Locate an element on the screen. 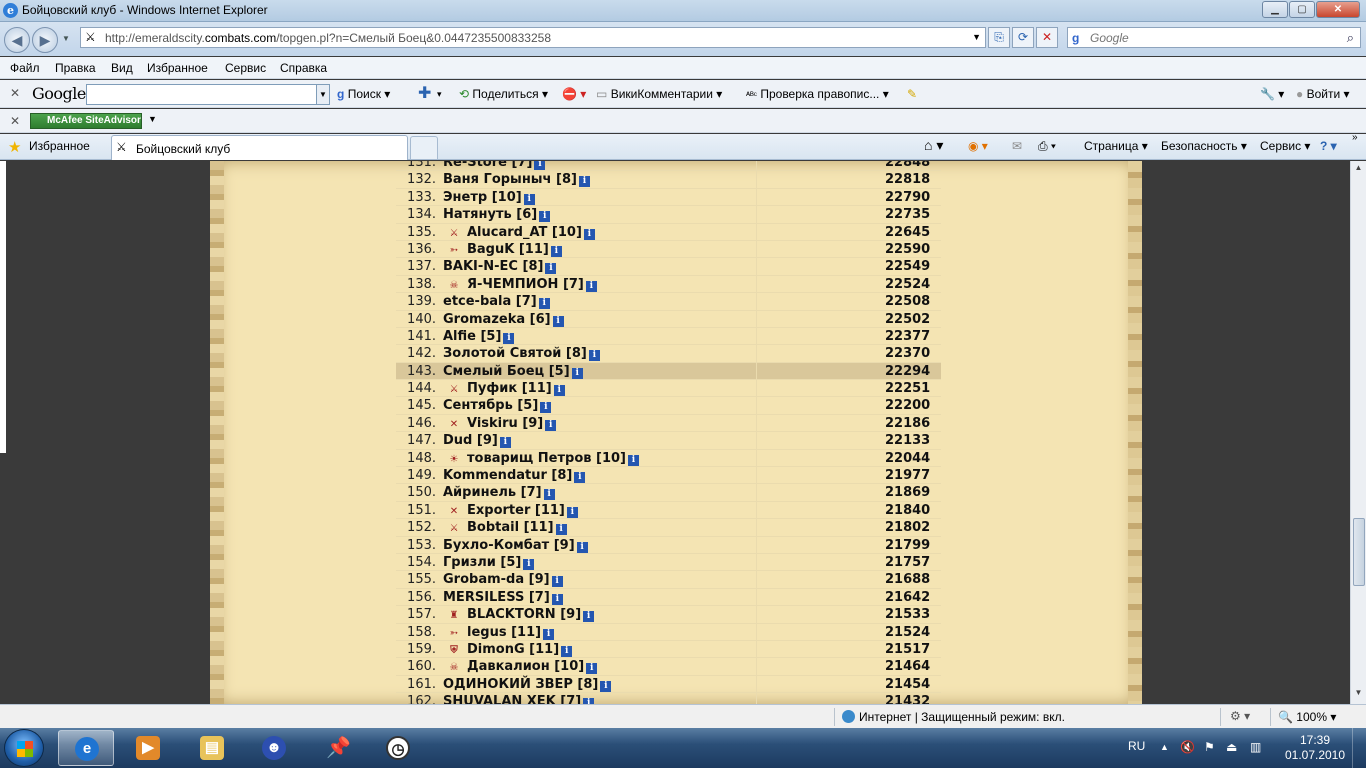 This screenshot has width=1366, height=768. menu-favorites: Избранное is located at coordinates (177, 68).